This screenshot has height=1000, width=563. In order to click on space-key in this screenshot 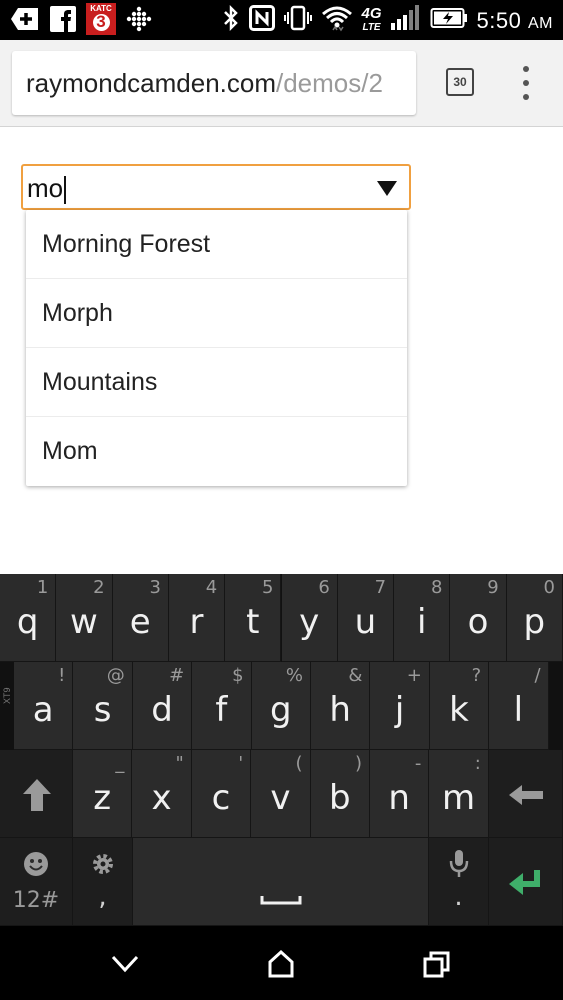, I will do `click(281, 882)`.